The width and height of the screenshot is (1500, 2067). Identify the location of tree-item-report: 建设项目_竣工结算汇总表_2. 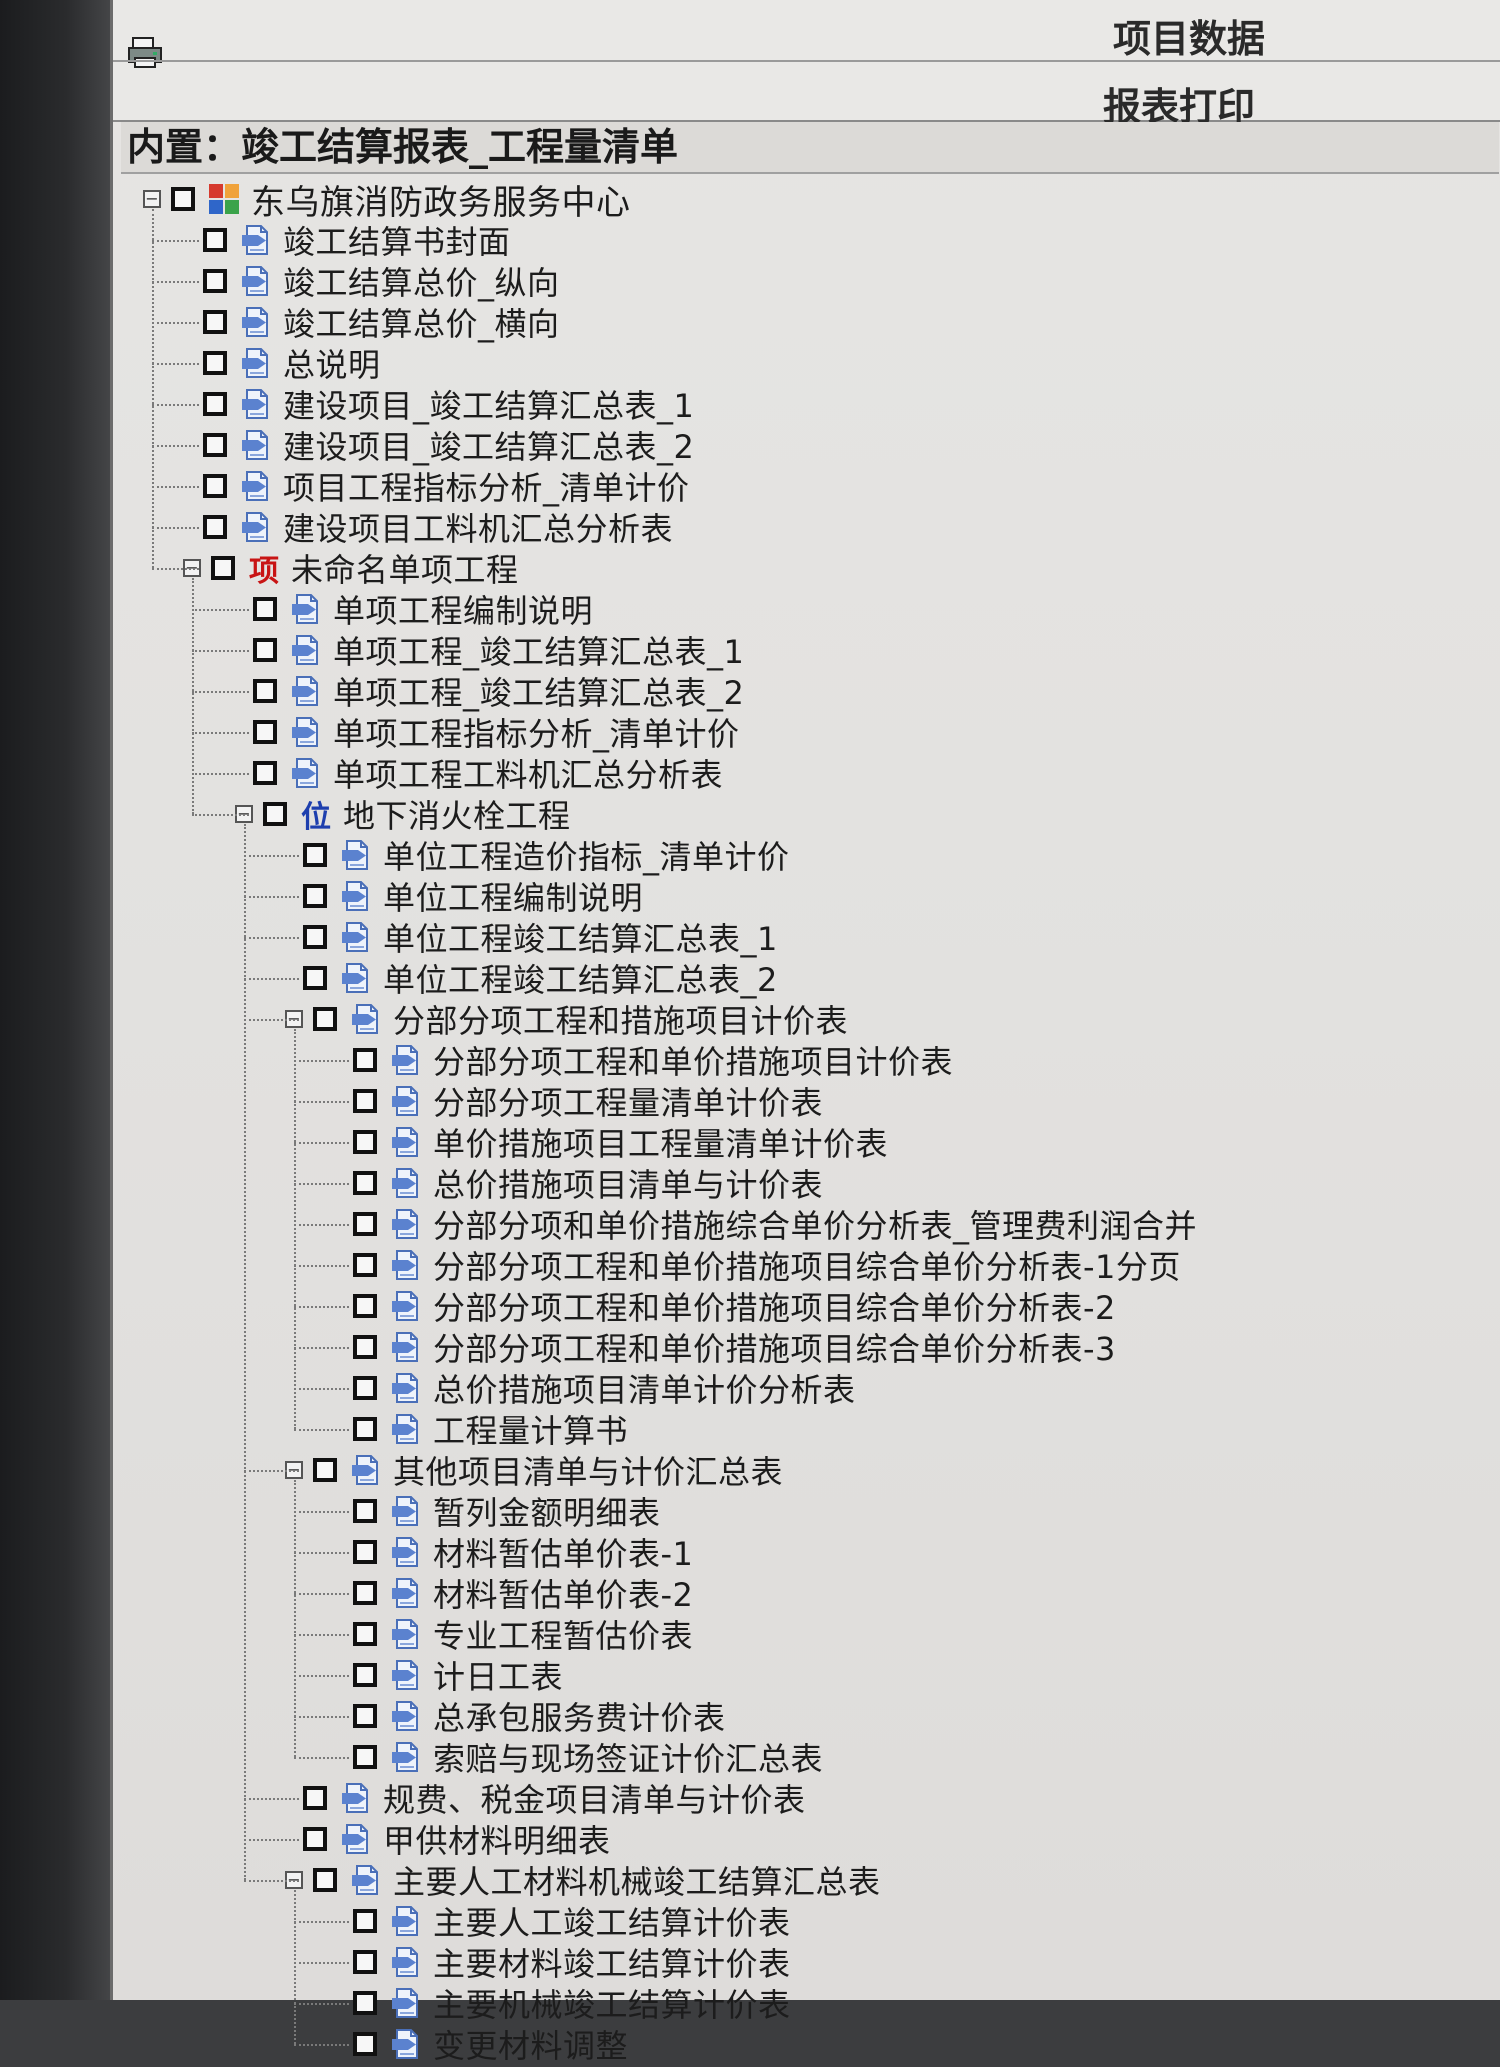
(448, 446).